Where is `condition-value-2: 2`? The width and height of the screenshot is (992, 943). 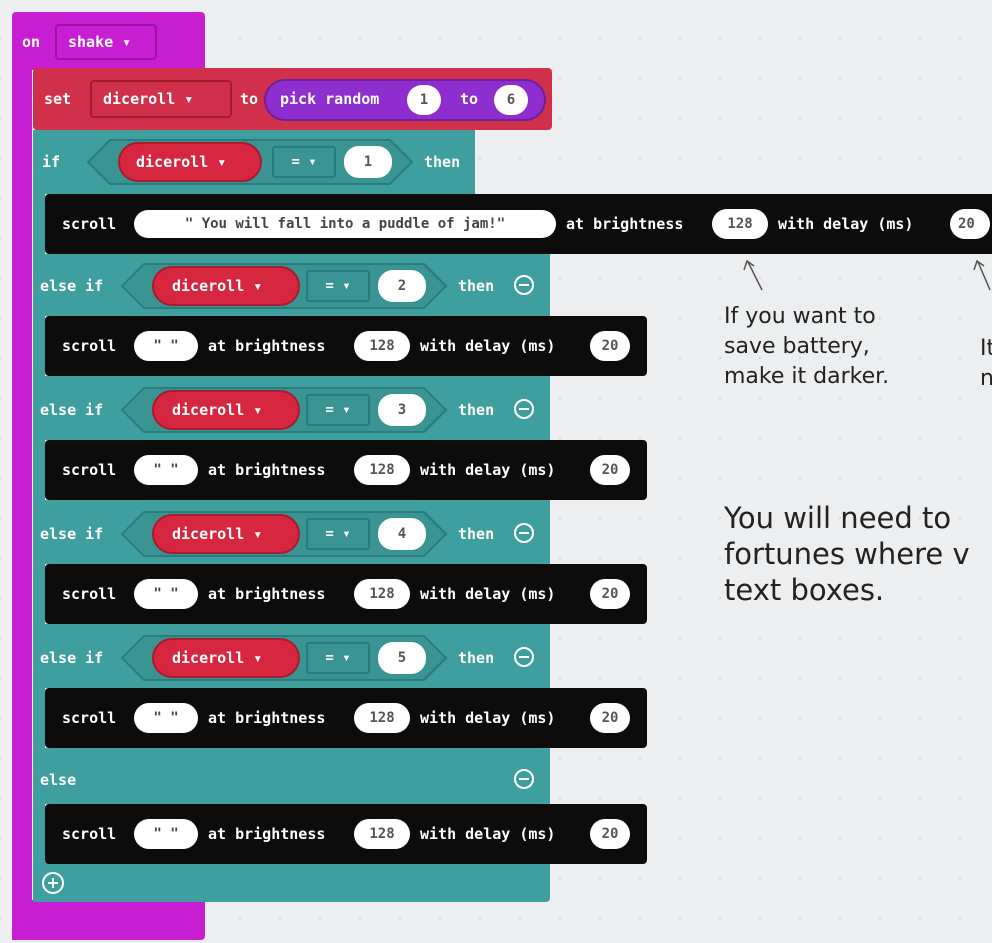
condition-value-2: 2 is located at coordinates (402, 286).